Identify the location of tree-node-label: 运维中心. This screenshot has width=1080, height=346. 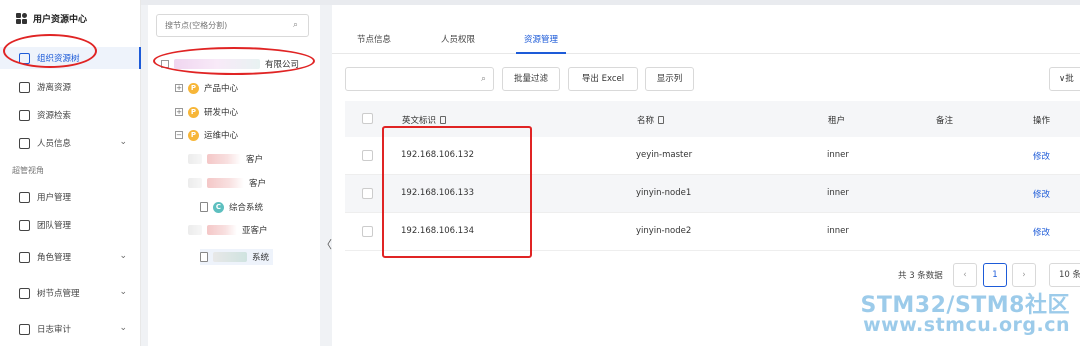
(221, 136).